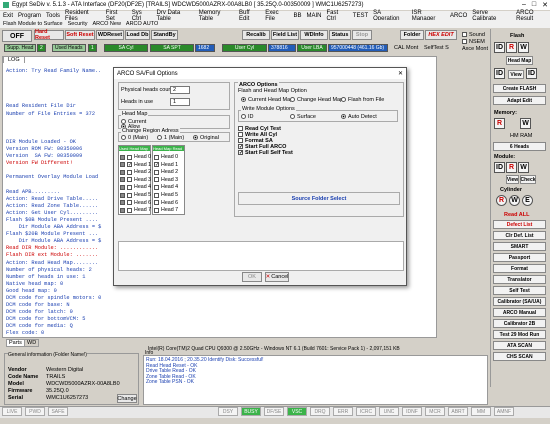  Describe the element at coordinates (78, 24) in the screenshot. I see `menu-item: Security` at that location.